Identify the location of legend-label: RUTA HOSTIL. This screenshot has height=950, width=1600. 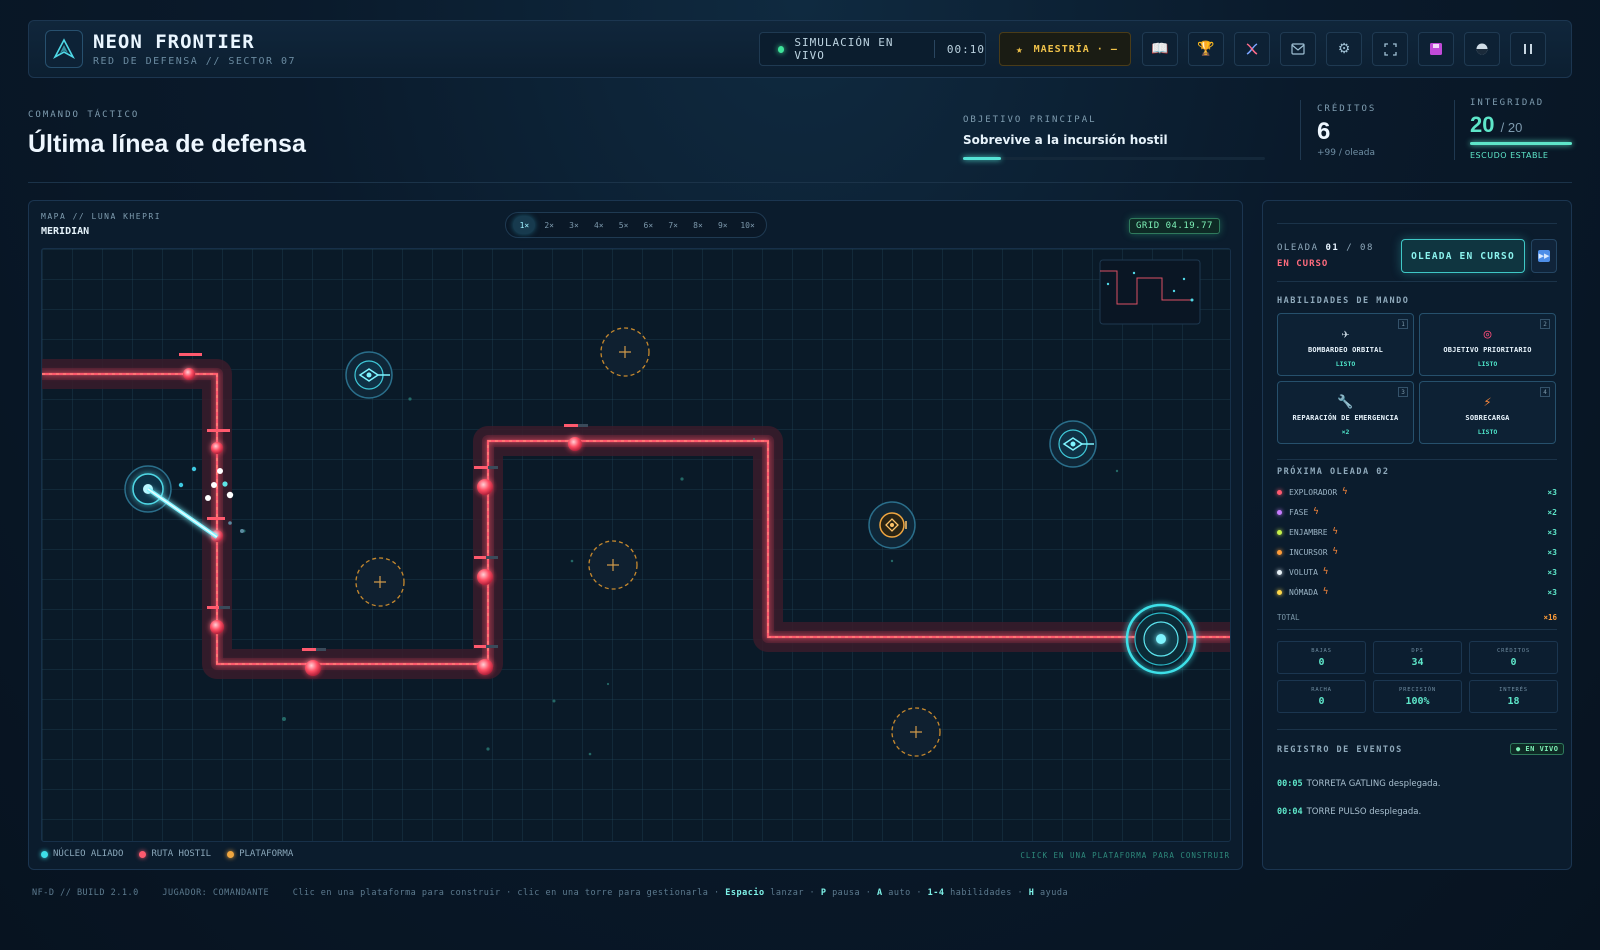
(181, 854).